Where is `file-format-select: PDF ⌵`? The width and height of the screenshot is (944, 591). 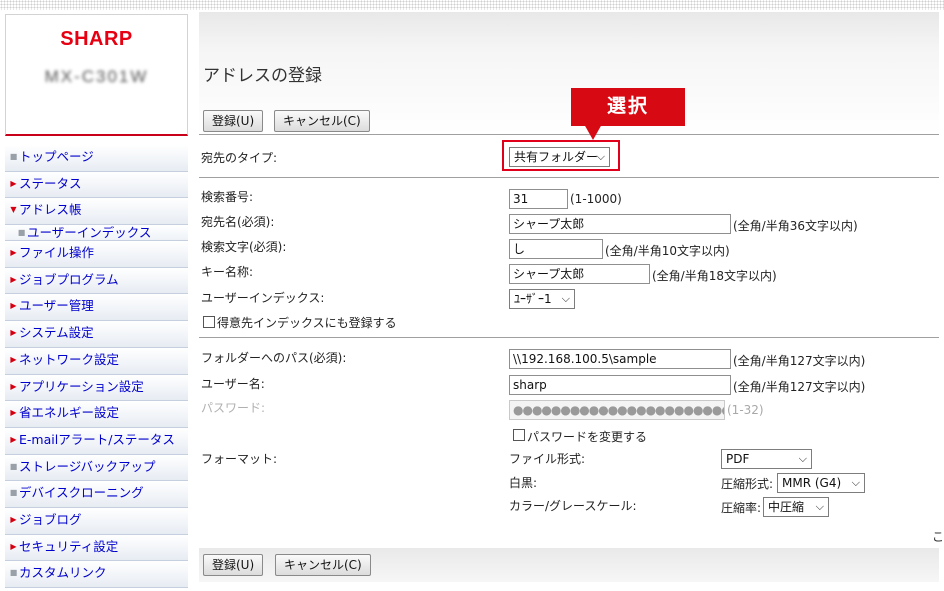
file-format-select: PDF ⌵ is located at coordinates (766, 459).